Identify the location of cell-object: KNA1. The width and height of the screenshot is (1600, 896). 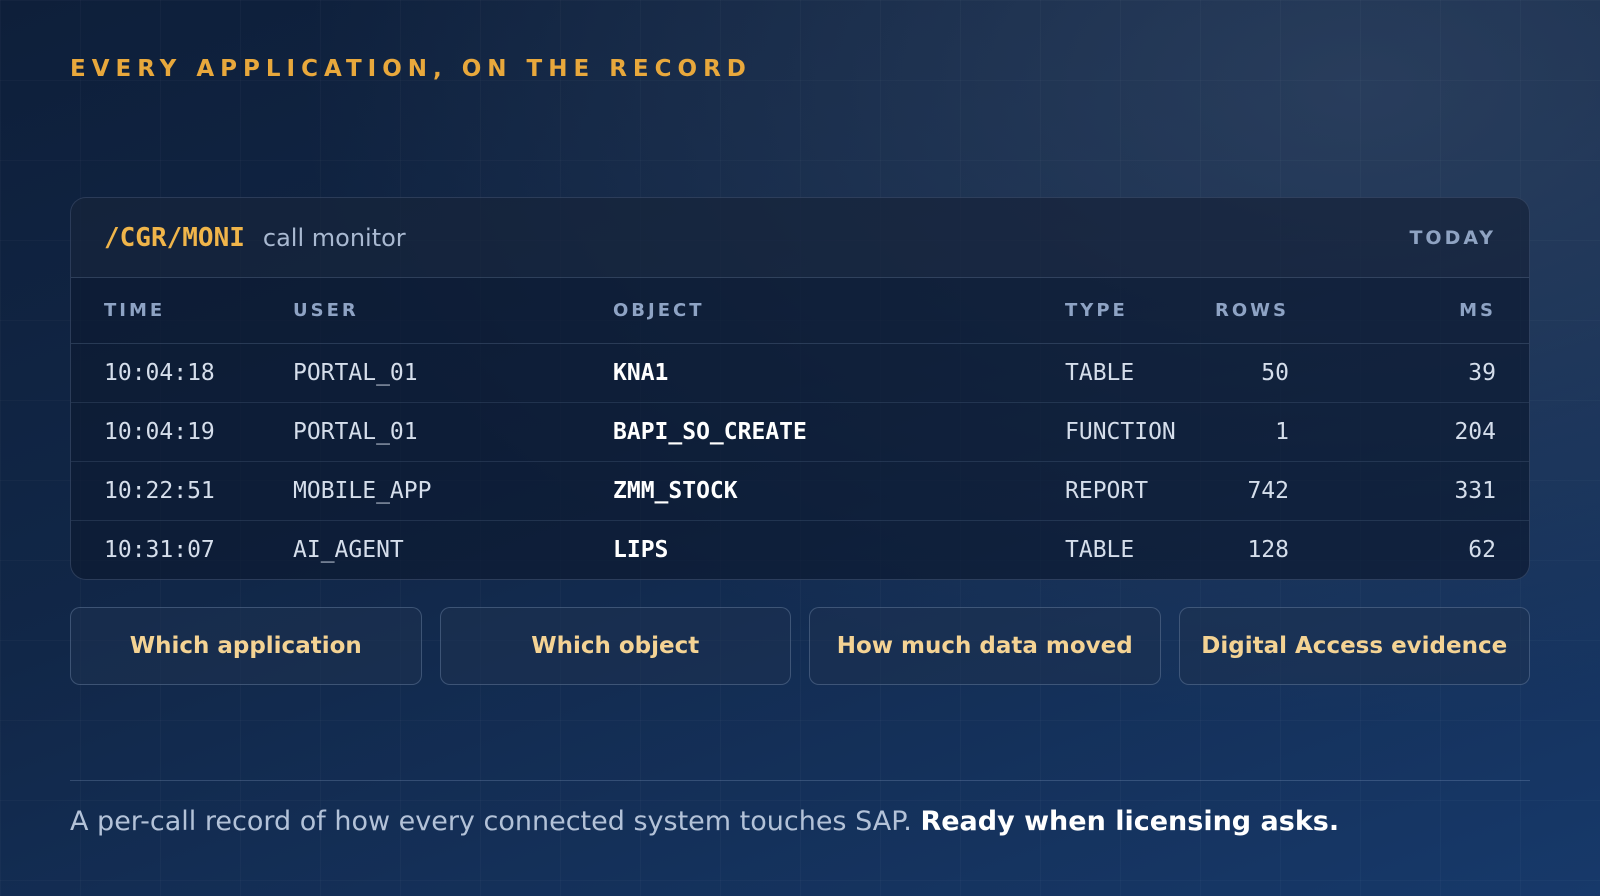
(839, 373).